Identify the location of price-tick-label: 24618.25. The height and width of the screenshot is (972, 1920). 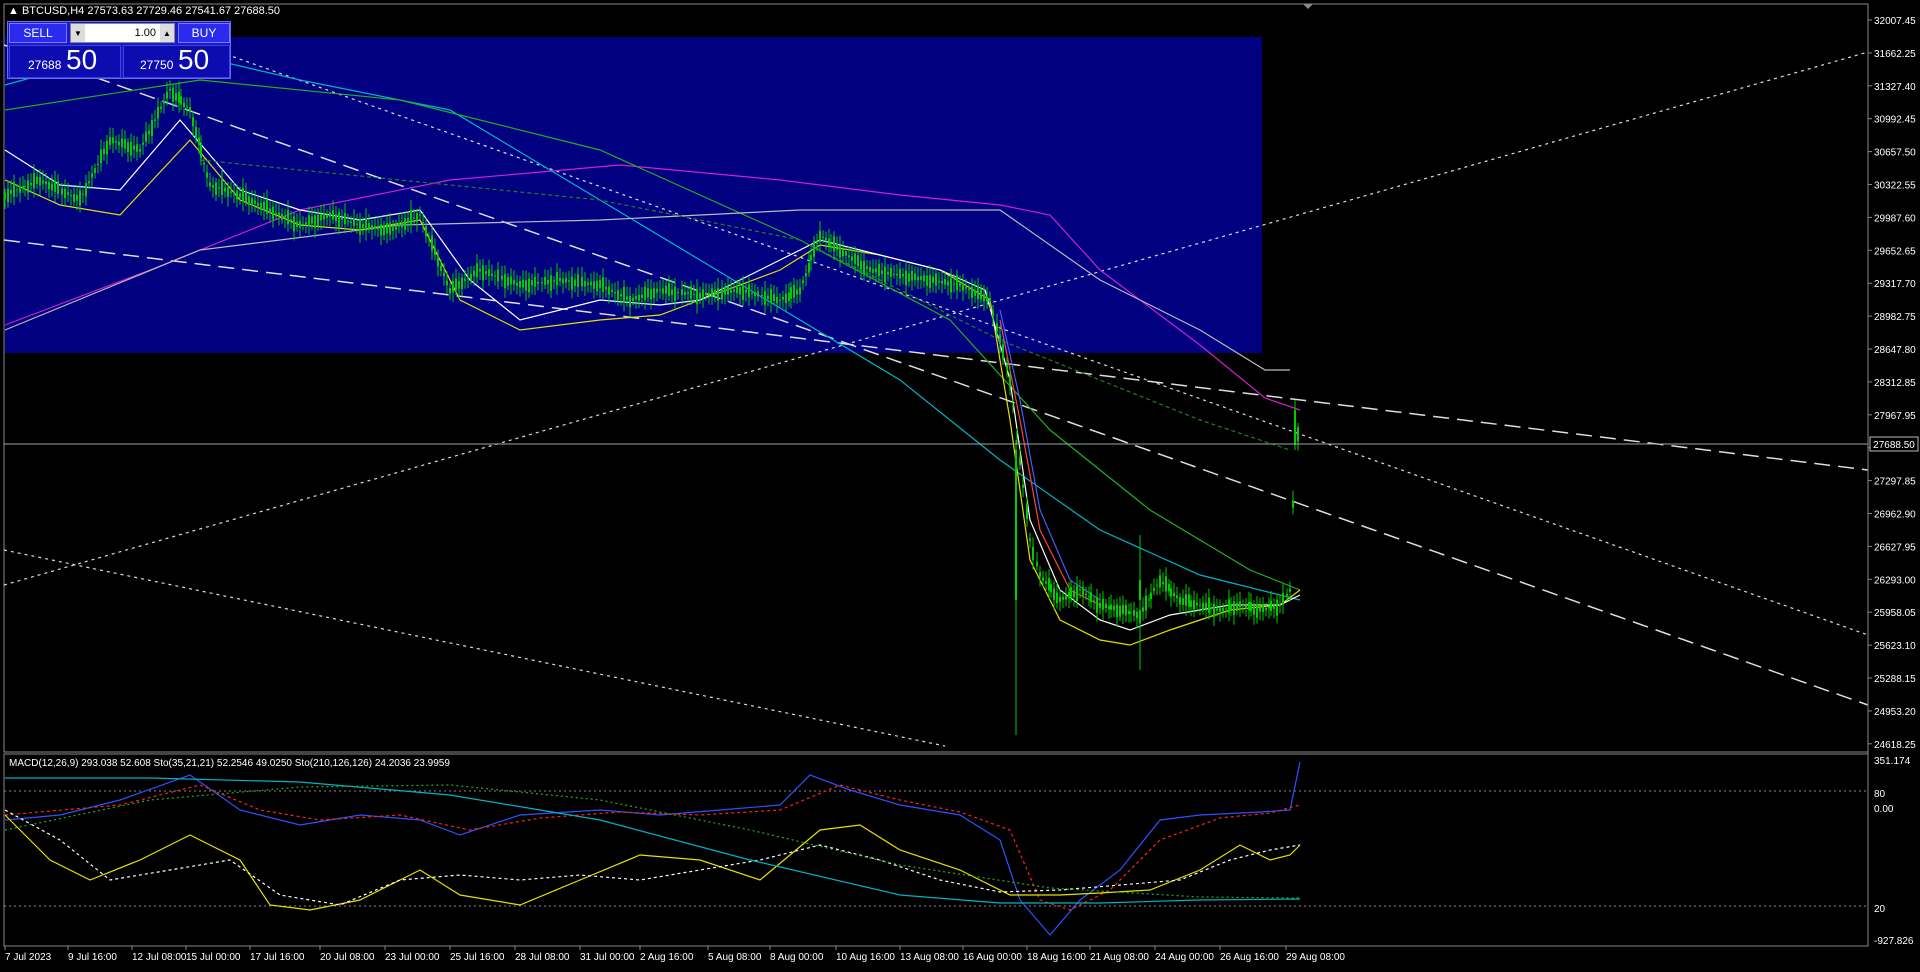
(1895, 745).